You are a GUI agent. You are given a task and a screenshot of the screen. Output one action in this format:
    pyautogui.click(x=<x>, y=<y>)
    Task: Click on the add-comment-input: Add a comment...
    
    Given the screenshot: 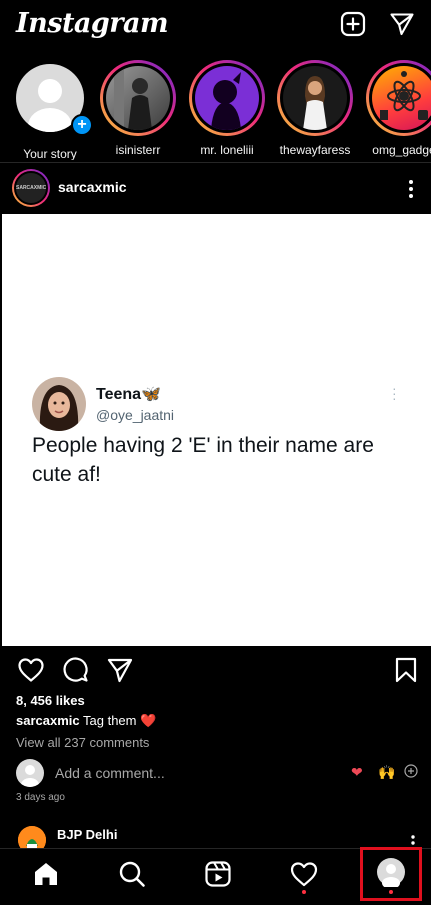 What is the action you would take?
    pyautogui.click(x=110, y=773)
    